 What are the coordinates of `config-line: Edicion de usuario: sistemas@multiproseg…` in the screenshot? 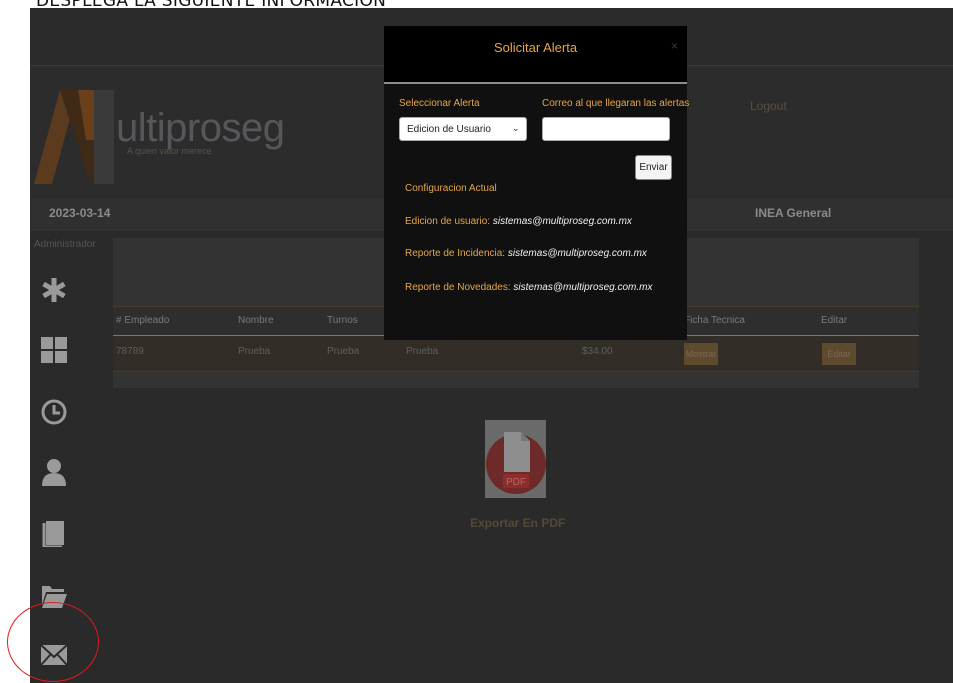 It's located at (518, 221).